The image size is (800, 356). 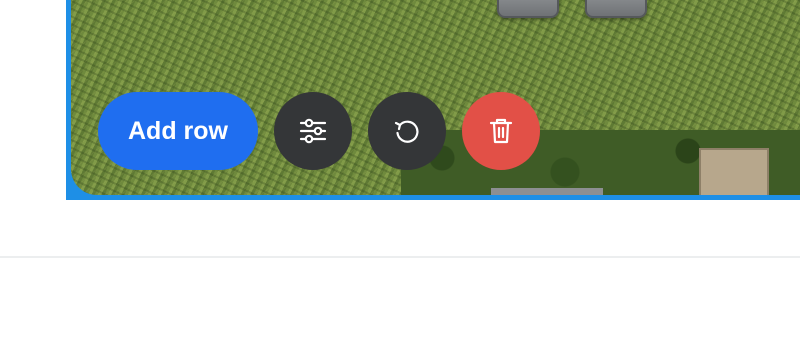 I want to click on rotate-ccw-icon, so click(x=407, y=131).